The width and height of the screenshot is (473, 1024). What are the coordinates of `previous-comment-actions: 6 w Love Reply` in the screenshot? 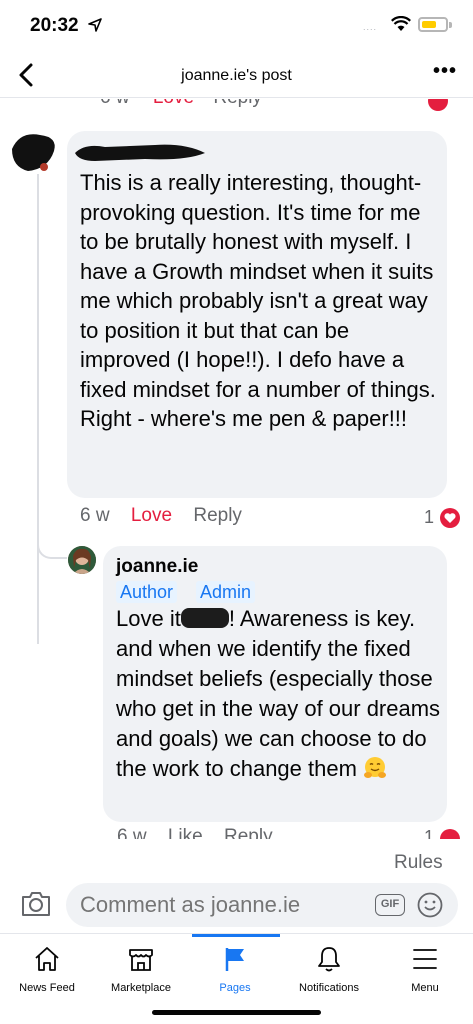 It's located at (181, 104).